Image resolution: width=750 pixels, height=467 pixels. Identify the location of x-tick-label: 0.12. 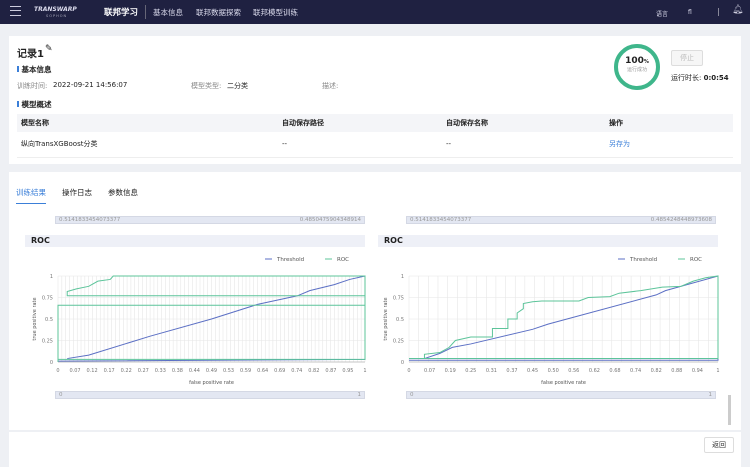
(92, 371).